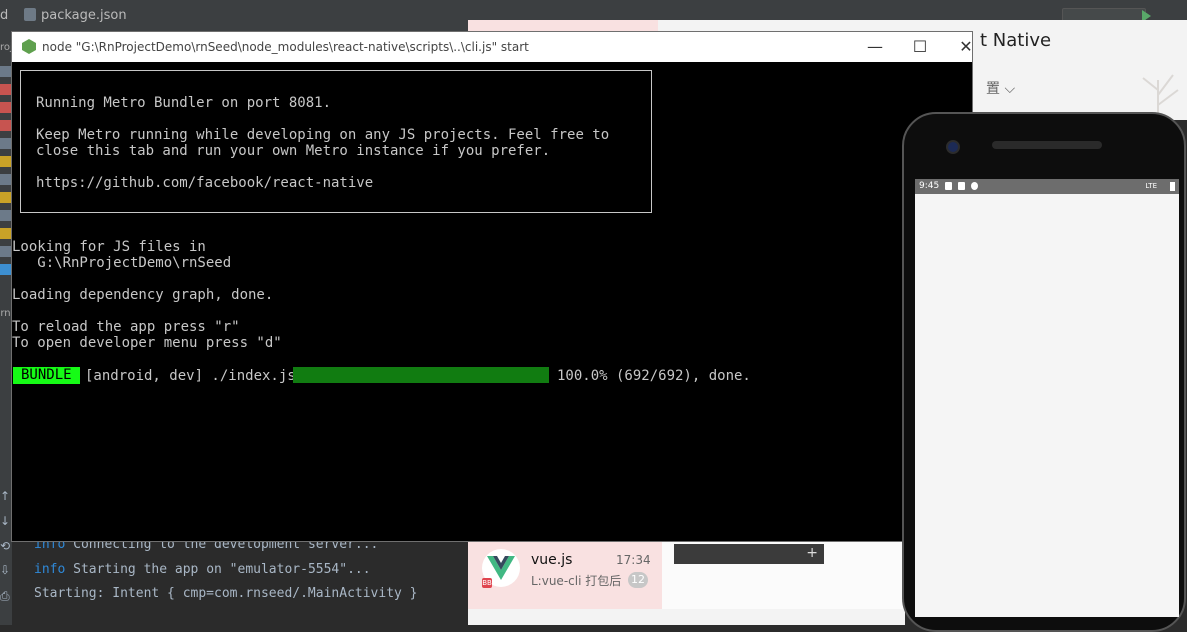 The width and height of the screenshot is (1187, 632). What do you see at coordinates (1047, 186) in the screenshot?
I see `status-bar: 9:45 LTE` at bounding box center [1047, 186].